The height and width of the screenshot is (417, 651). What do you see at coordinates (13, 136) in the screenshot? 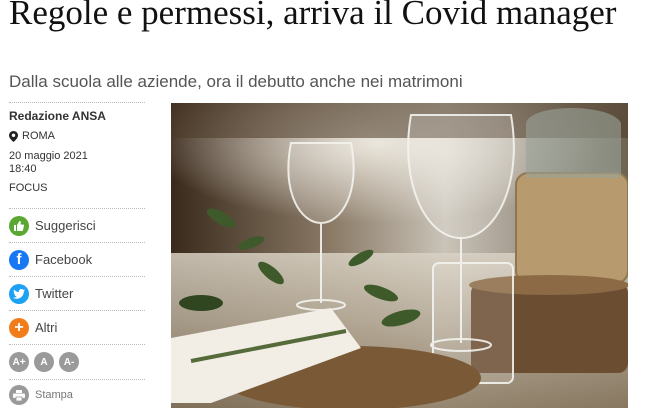
I see `pin-icon` at bounding box center [13, 136].